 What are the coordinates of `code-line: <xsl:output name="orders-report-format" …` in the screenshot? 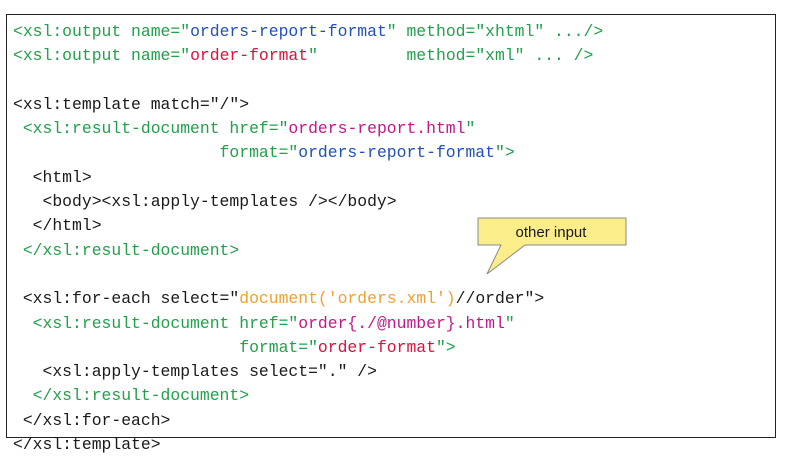 It's located at (308, 32).